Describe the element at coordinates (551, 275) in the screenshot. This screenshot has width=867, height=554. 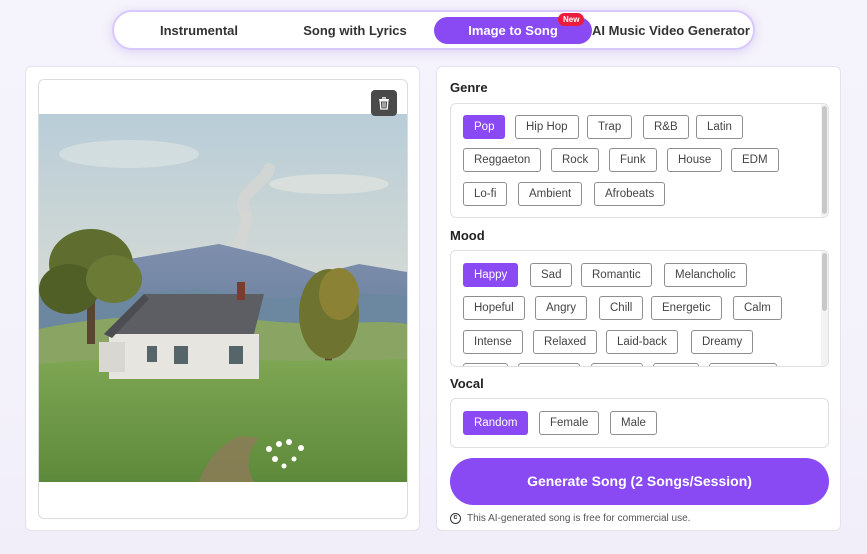
I see `mood-chip-sad: Sad` at that location.